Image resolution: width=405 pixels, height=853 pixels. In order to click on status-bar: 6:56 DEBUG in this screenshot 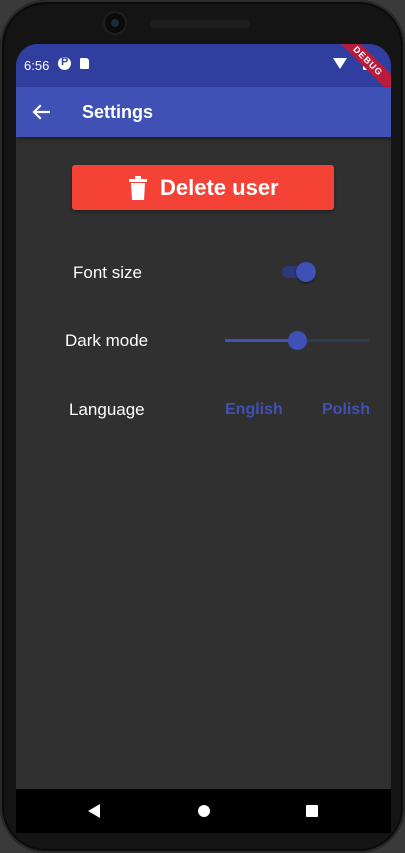, I will do `click(203, 71)`.